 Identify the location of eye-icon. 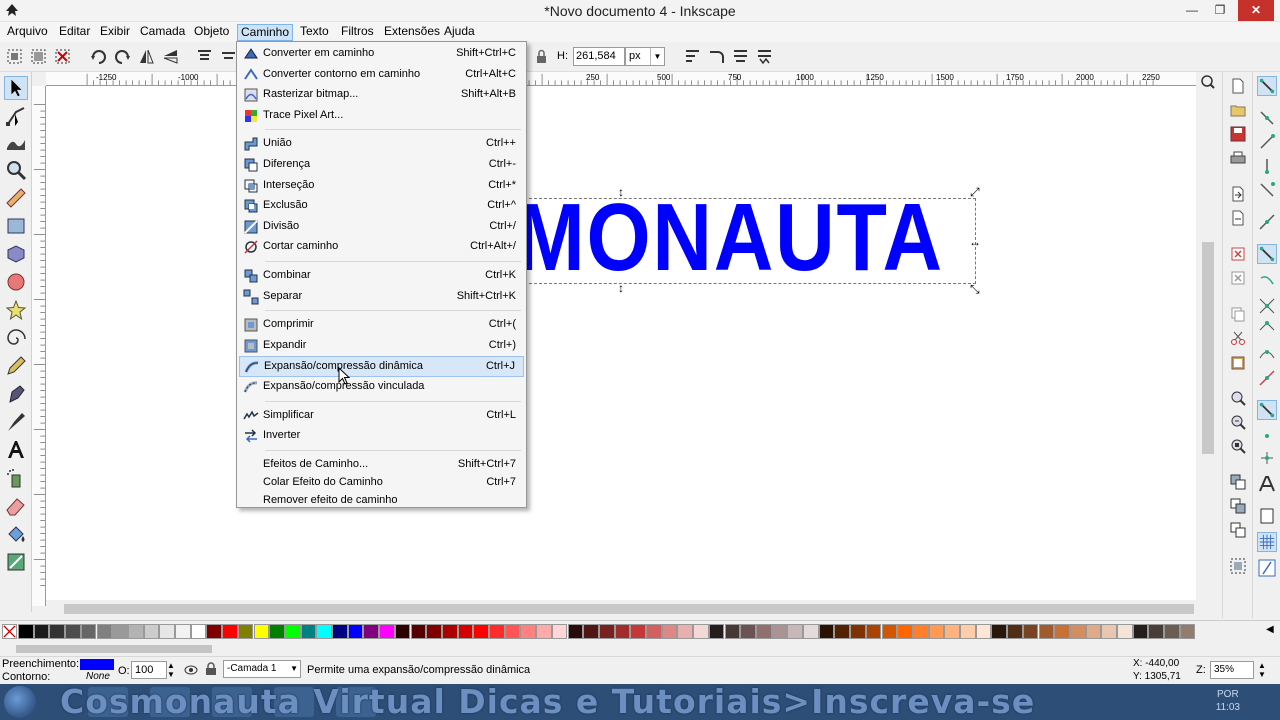
(191, 670).